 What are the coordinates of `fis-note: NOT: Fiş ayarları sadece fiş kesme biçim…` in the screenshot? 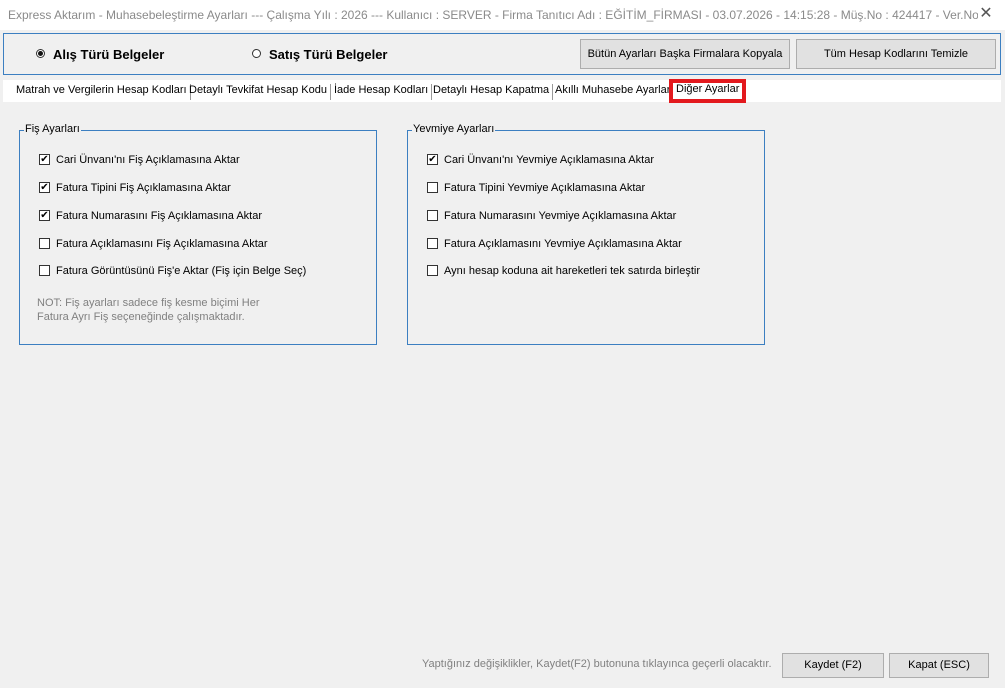 It's located at (148, 310).